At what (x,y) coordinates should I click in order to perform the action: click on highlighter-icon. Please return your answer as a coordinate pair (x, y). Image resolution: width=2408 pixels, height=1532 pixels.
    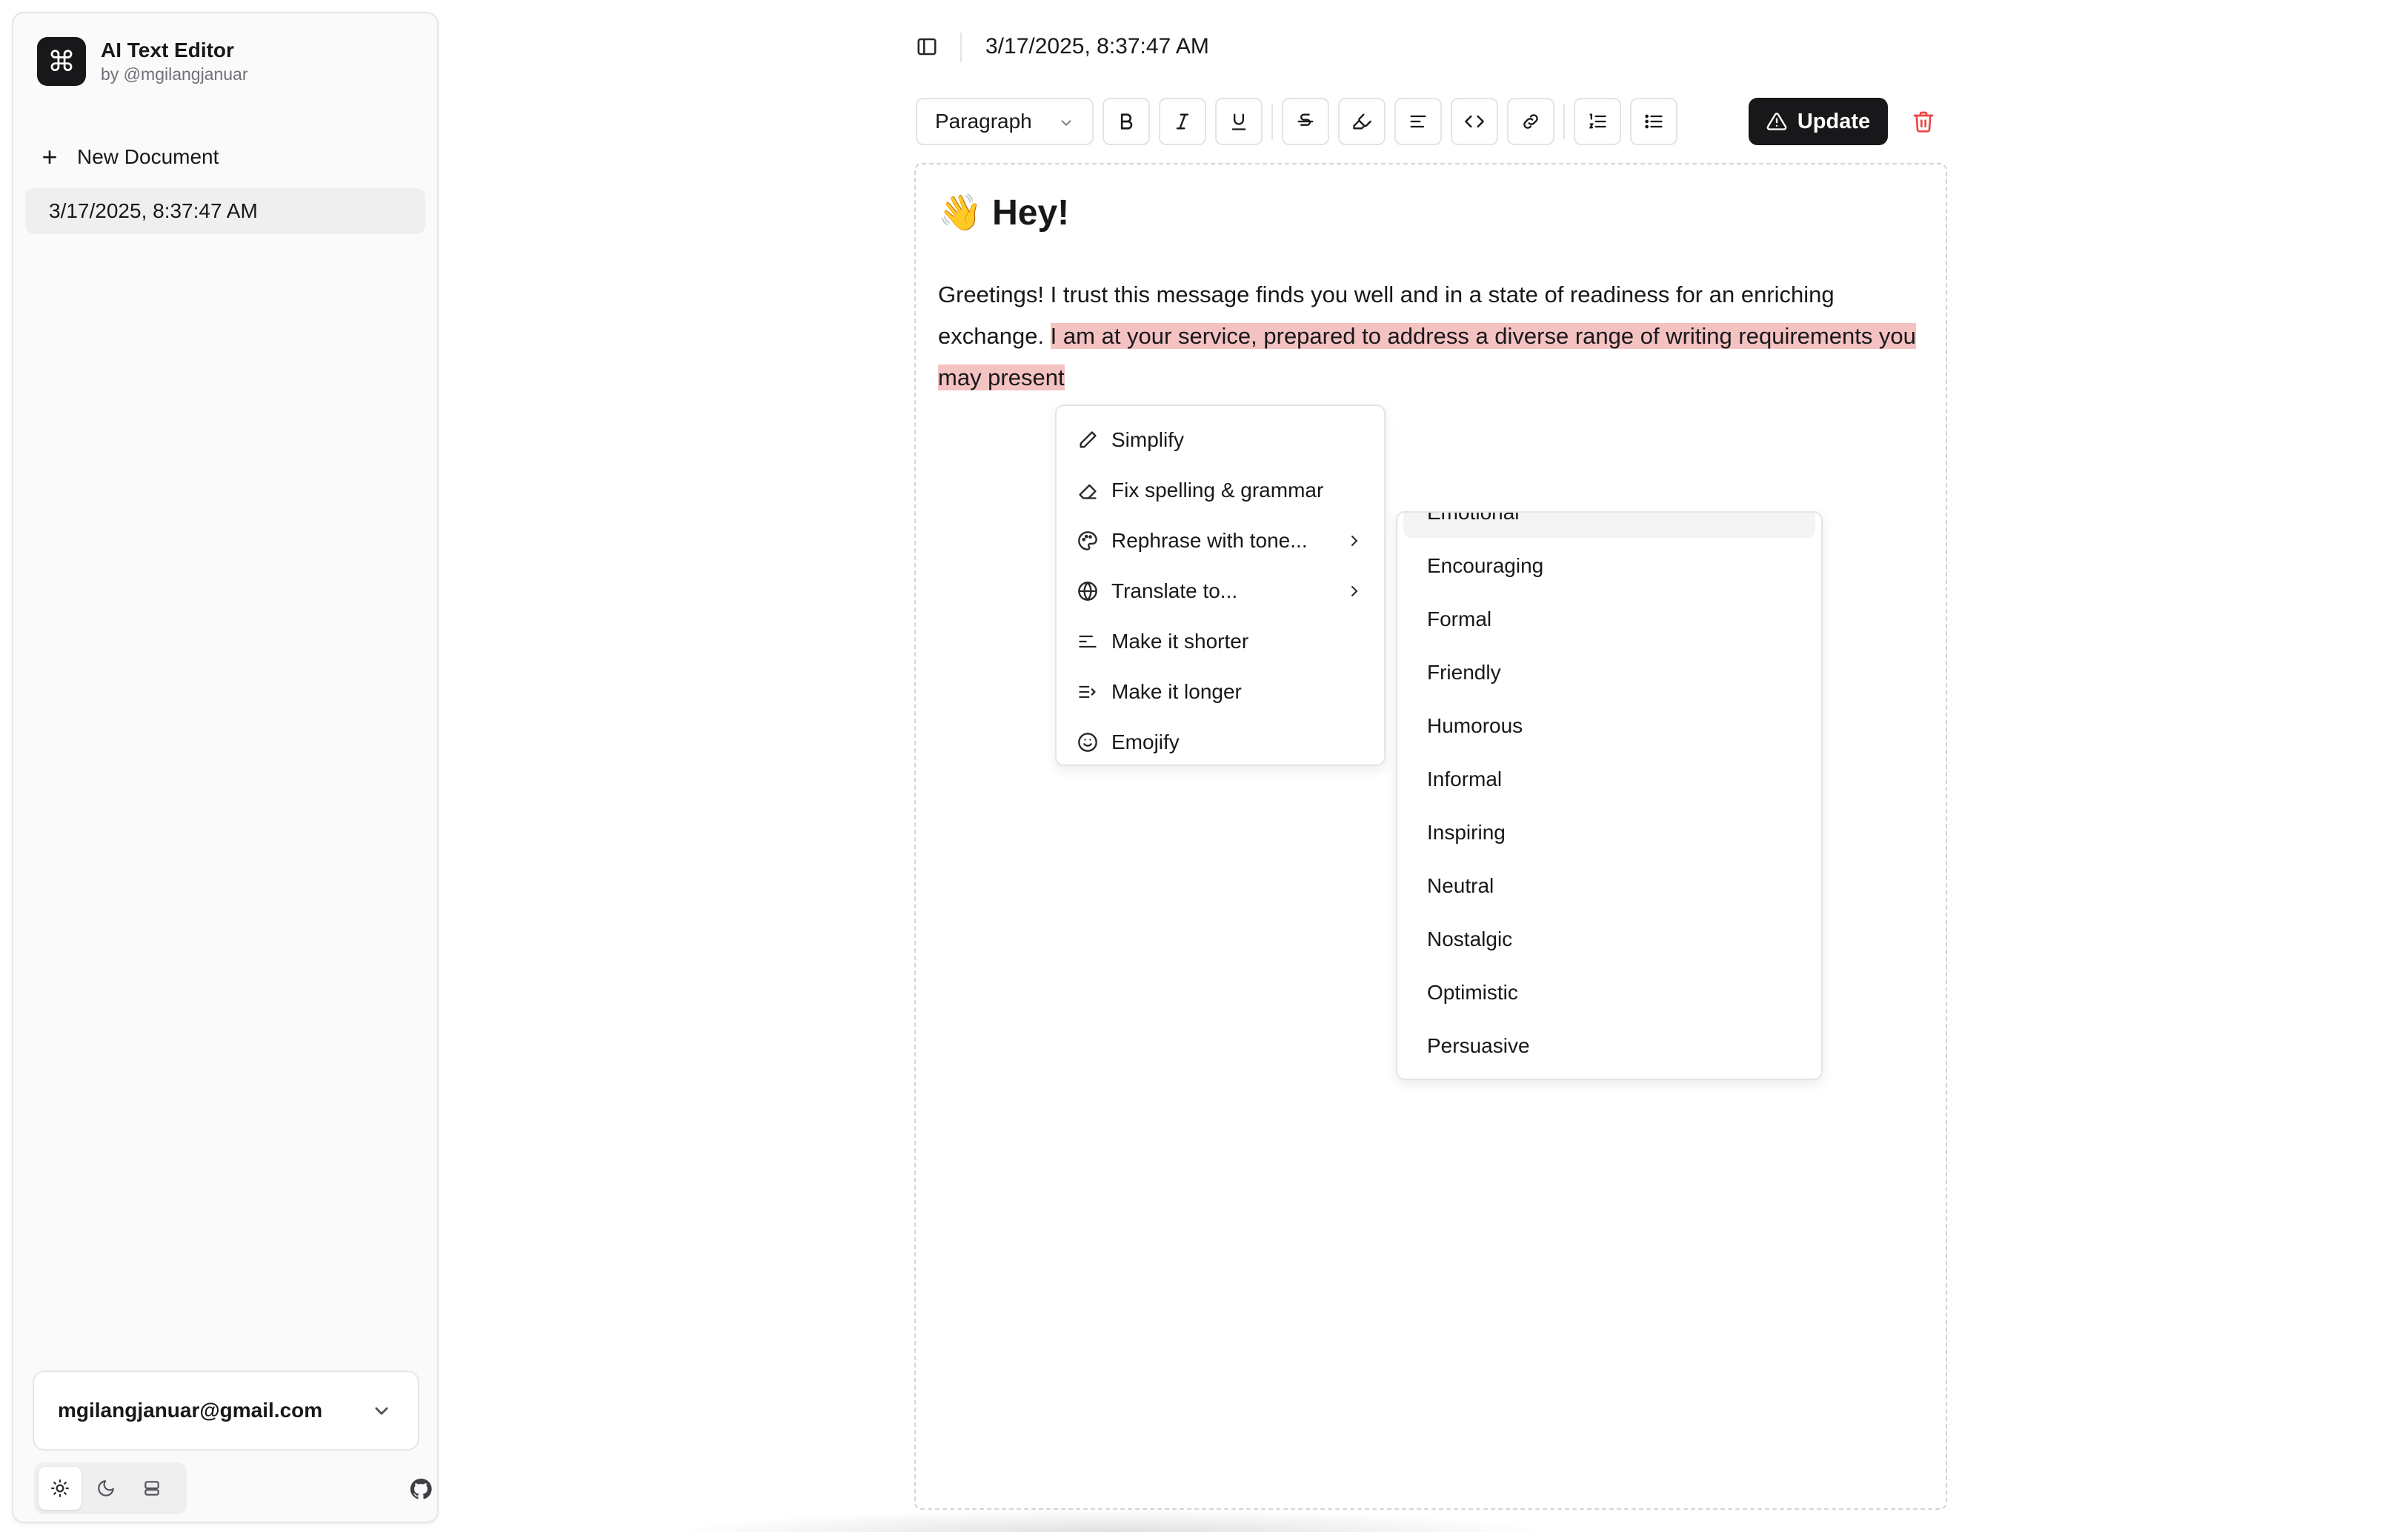
    Looking at the image, I should click on (1362, 121).